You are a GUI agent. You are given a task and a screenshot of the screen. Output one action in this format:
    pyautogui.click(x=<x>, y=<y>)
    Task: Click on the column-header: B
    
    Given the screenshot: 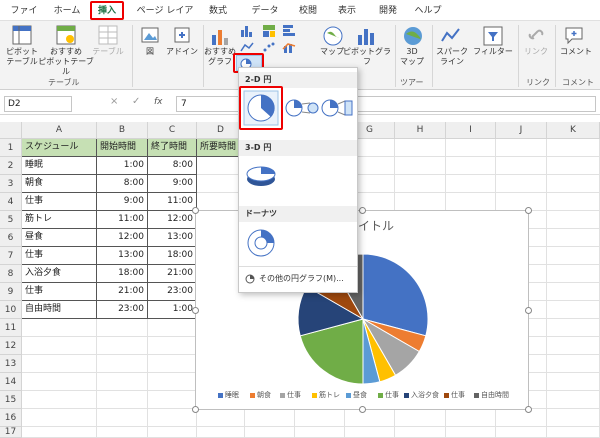 What is the action you would take?
    pyautogui.click(x=122, y=130)
    